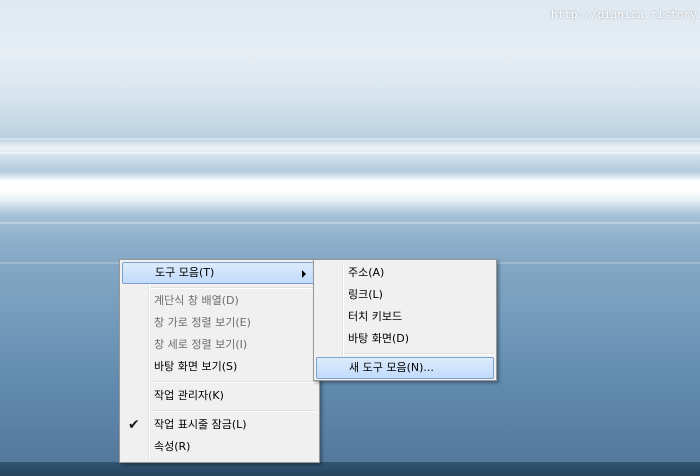 The height and width of the screenshot is (476, 700). Describe the element at coordinates (379, 338) in the screenshot. I see `menu-item-label: 바탕 화면(D)` at that location.